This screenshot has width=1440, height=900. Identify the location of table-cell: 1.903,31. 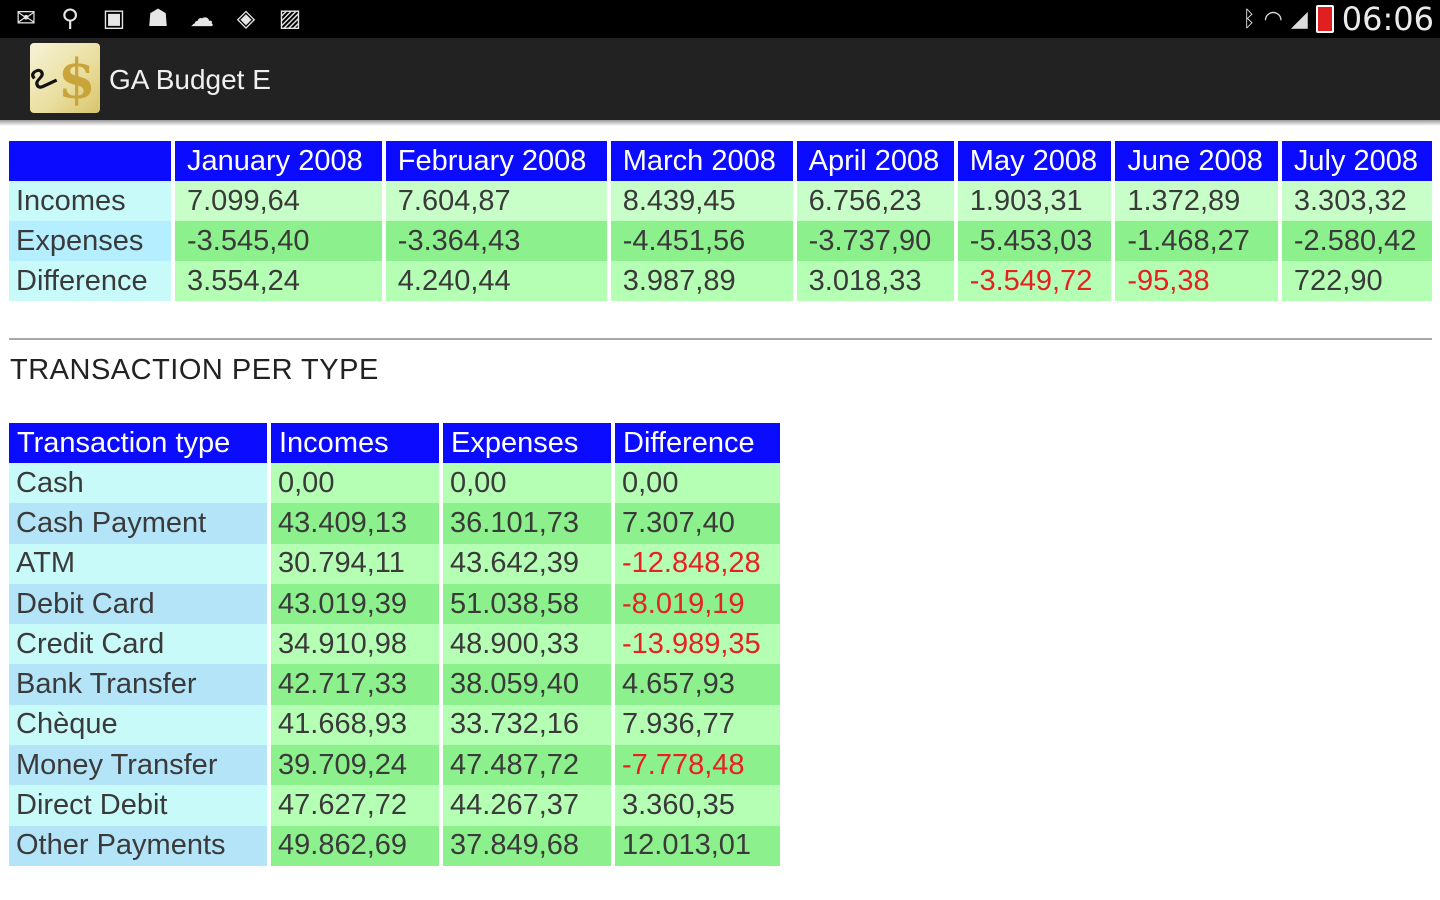
(1032, 201).